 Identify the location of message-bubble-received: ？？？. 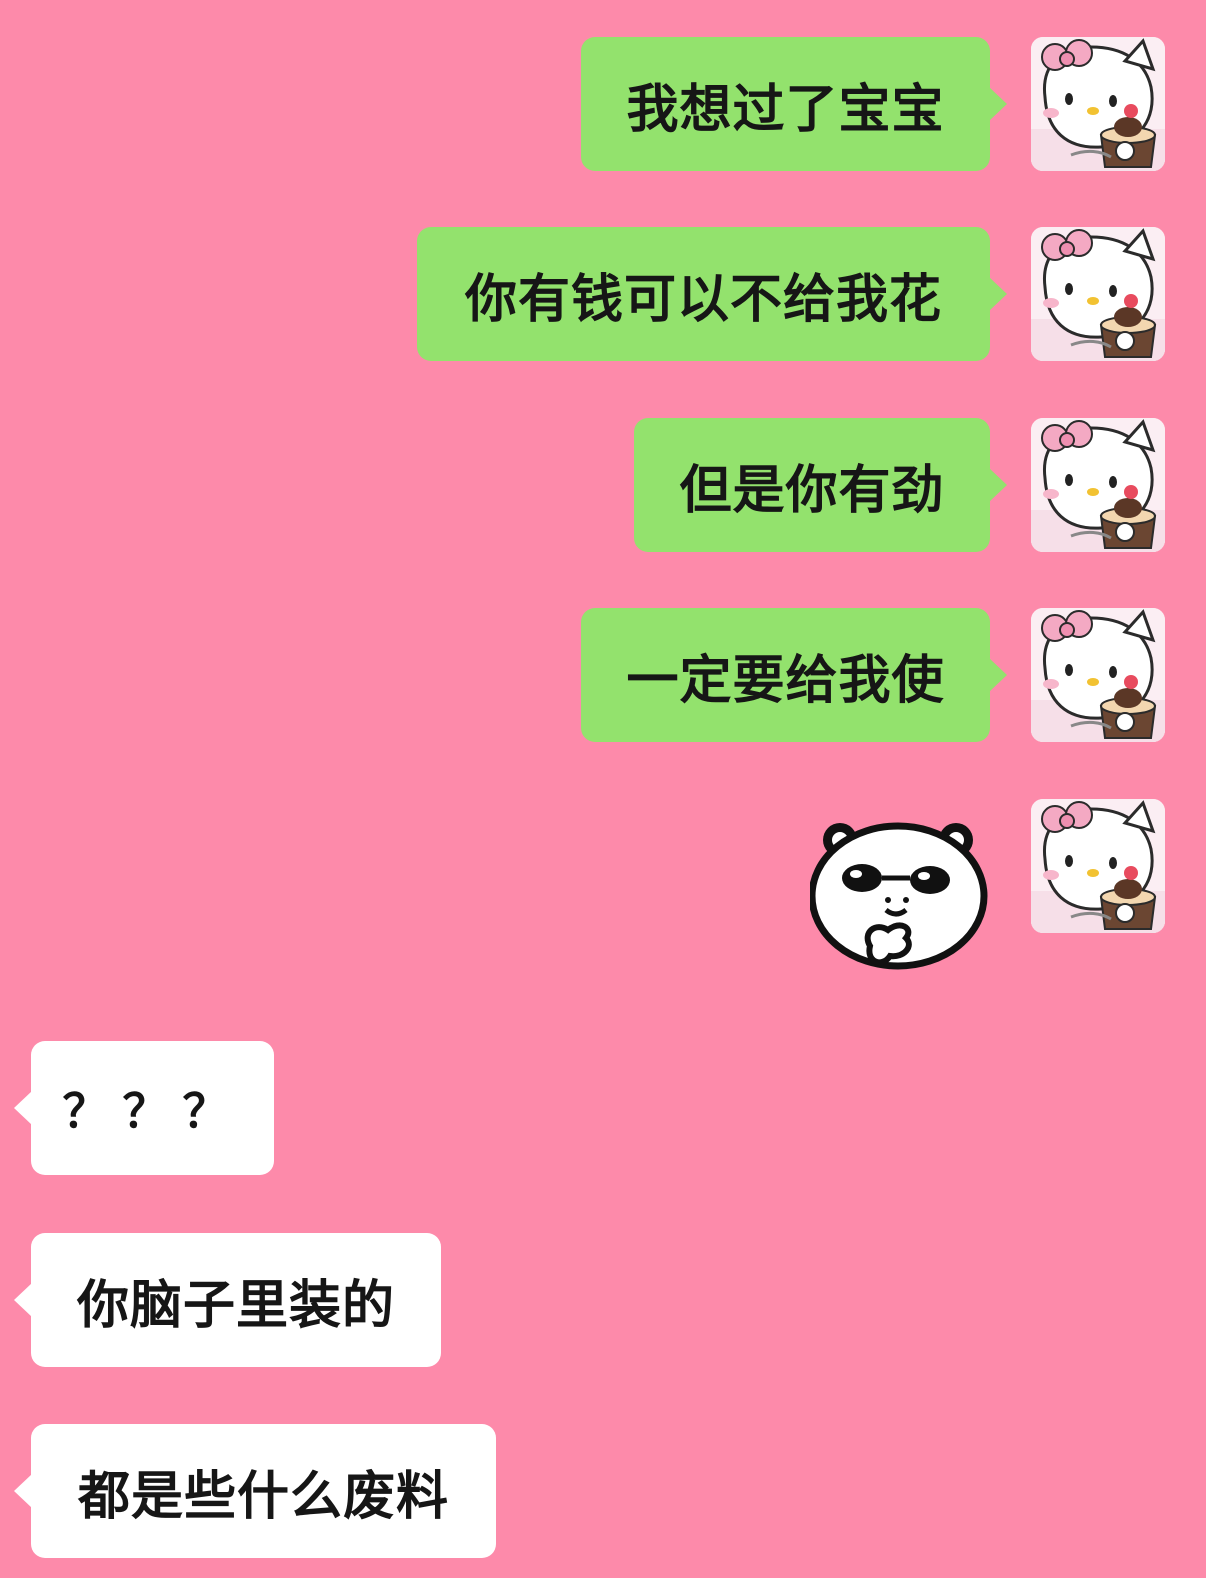
(144, 1108).